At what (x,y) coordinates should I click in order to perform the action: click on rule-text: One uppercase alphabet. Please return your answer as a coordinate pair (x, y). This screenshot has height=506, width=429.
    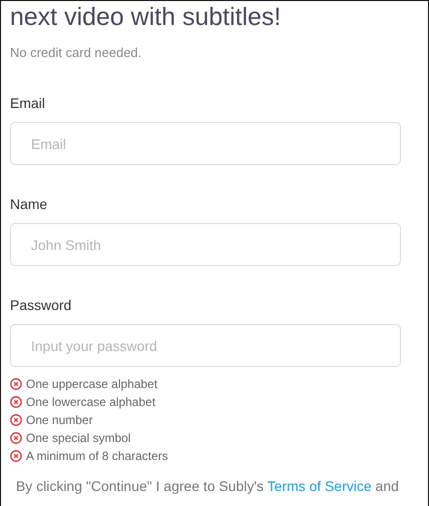
    Looking at the image, I should click on (92, 384).